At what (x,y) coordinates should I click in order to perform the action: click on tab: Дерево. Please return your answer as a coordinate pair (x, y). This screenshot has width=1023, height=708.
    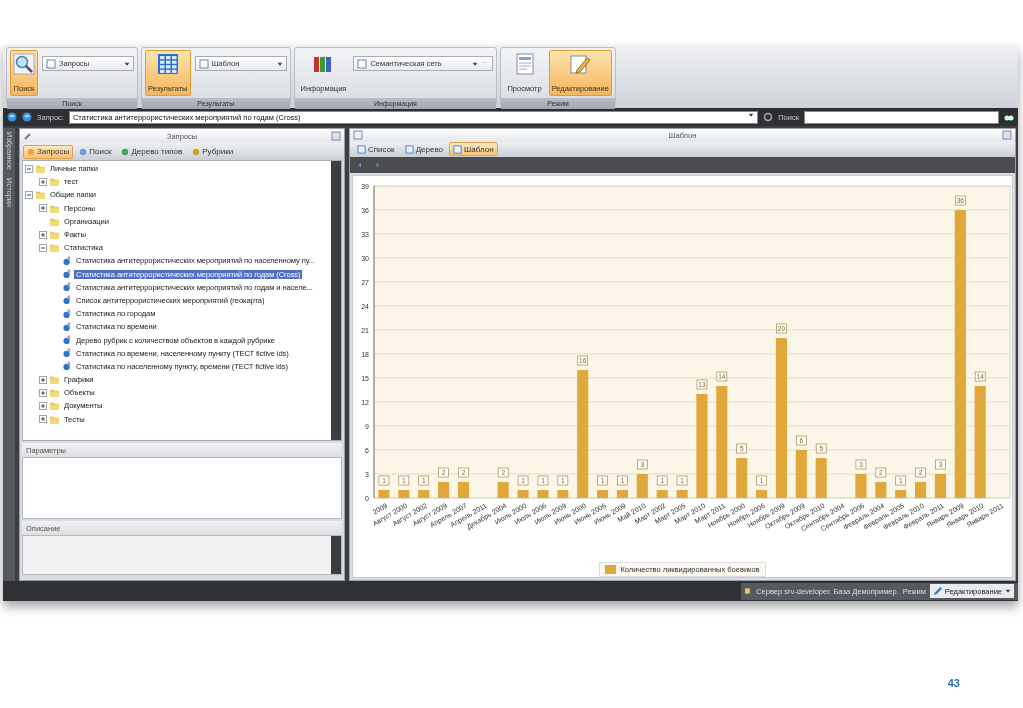
    Looking at the image, I should click on (423, 149).